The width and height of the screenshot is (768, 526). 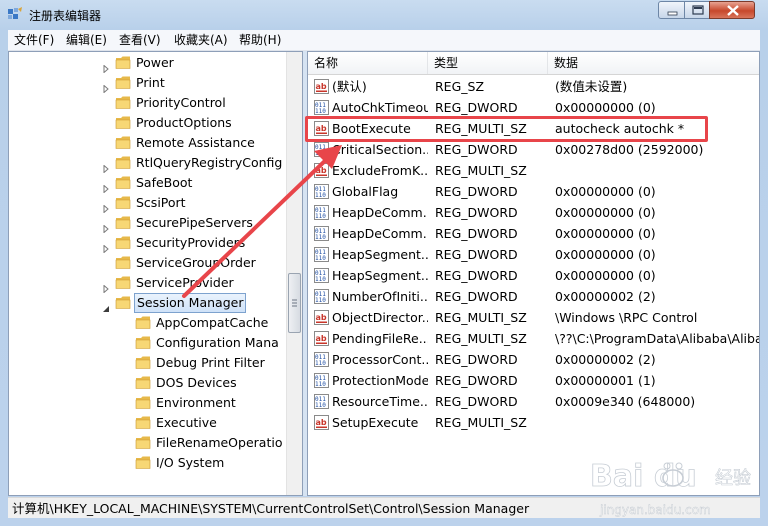 What do you see at coordinates (147, 183) in the screenshot?
I see `tree-item: SafeBoot` at bounding box center [147, 183].